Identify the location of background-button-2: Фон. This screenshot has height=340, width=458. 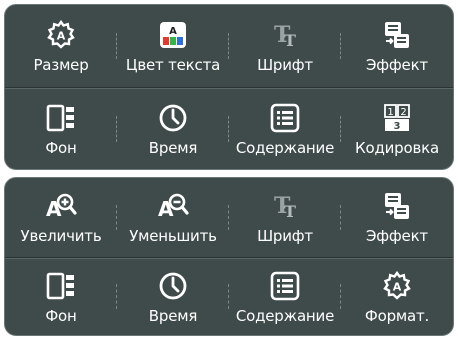
(61, 297).